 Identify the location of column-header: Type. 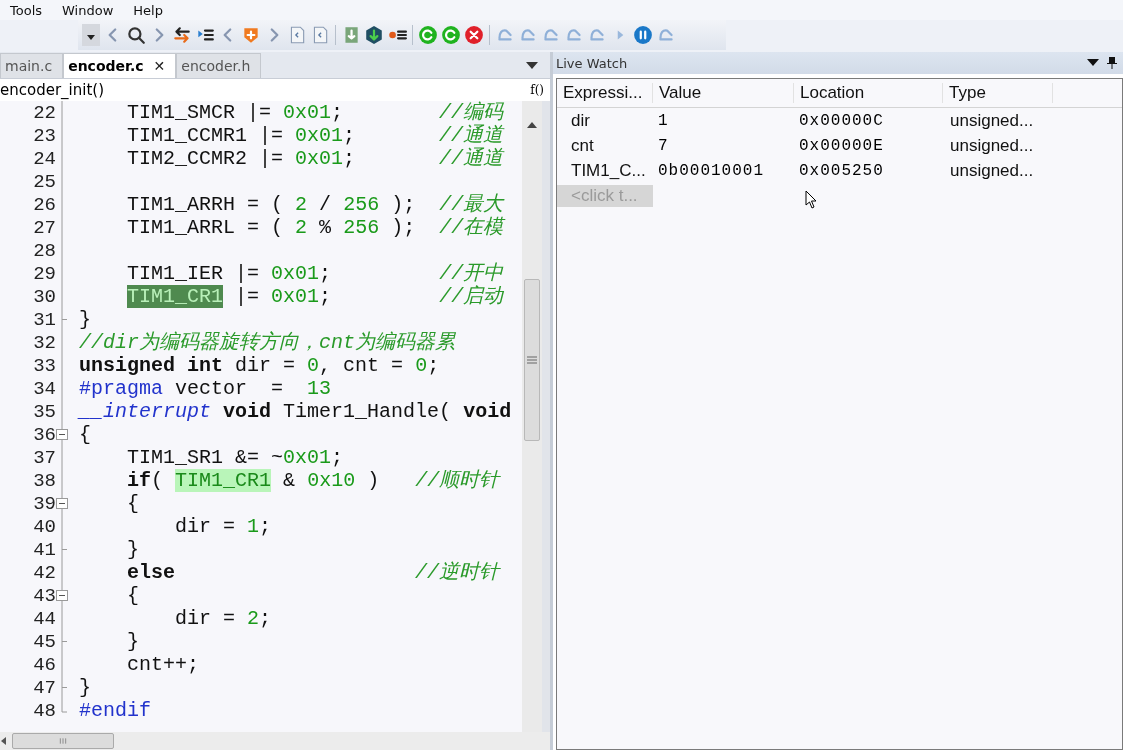
(998, 93).